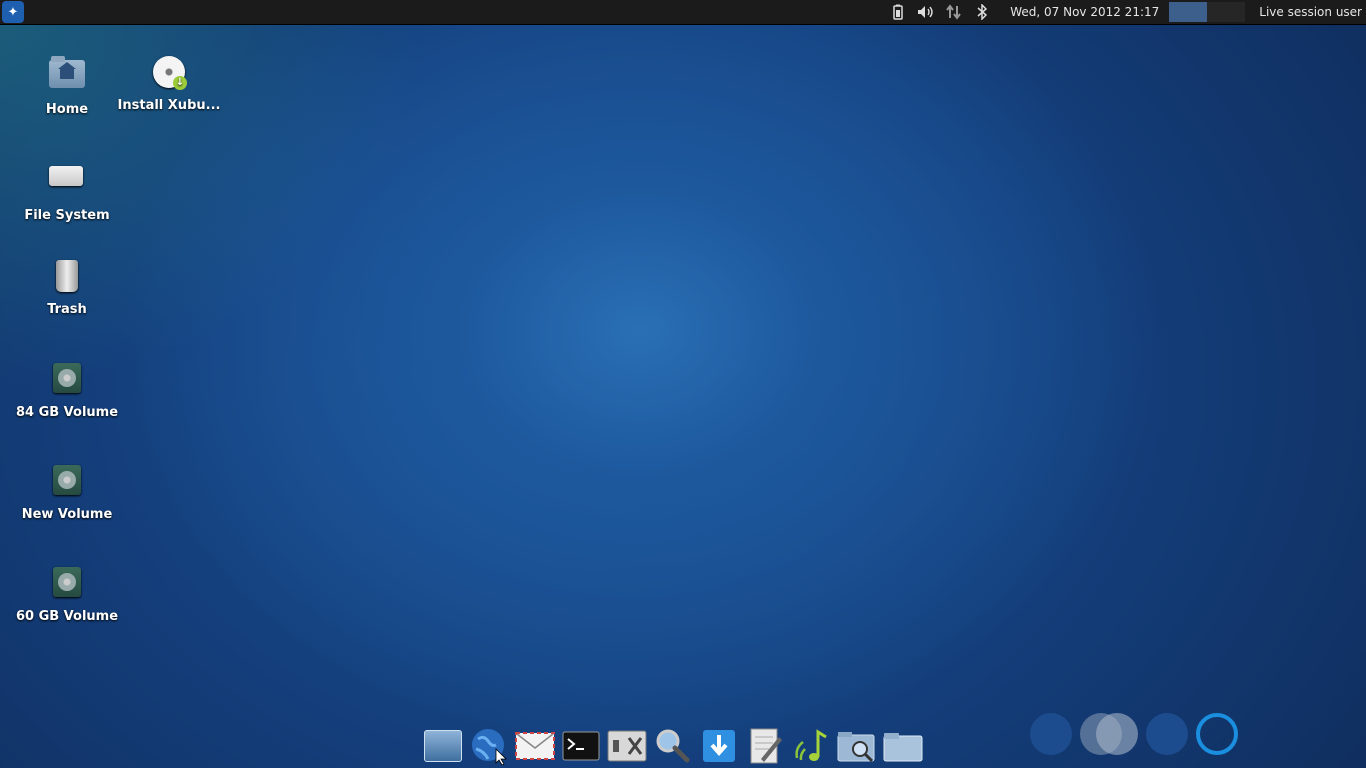 The width and height of the screenshot is (1366, 768). What do you see at coordinates (67, 514) in the screenshot?
I see `desktop-icon-label: New Volume` at bounding box center [67, 514].